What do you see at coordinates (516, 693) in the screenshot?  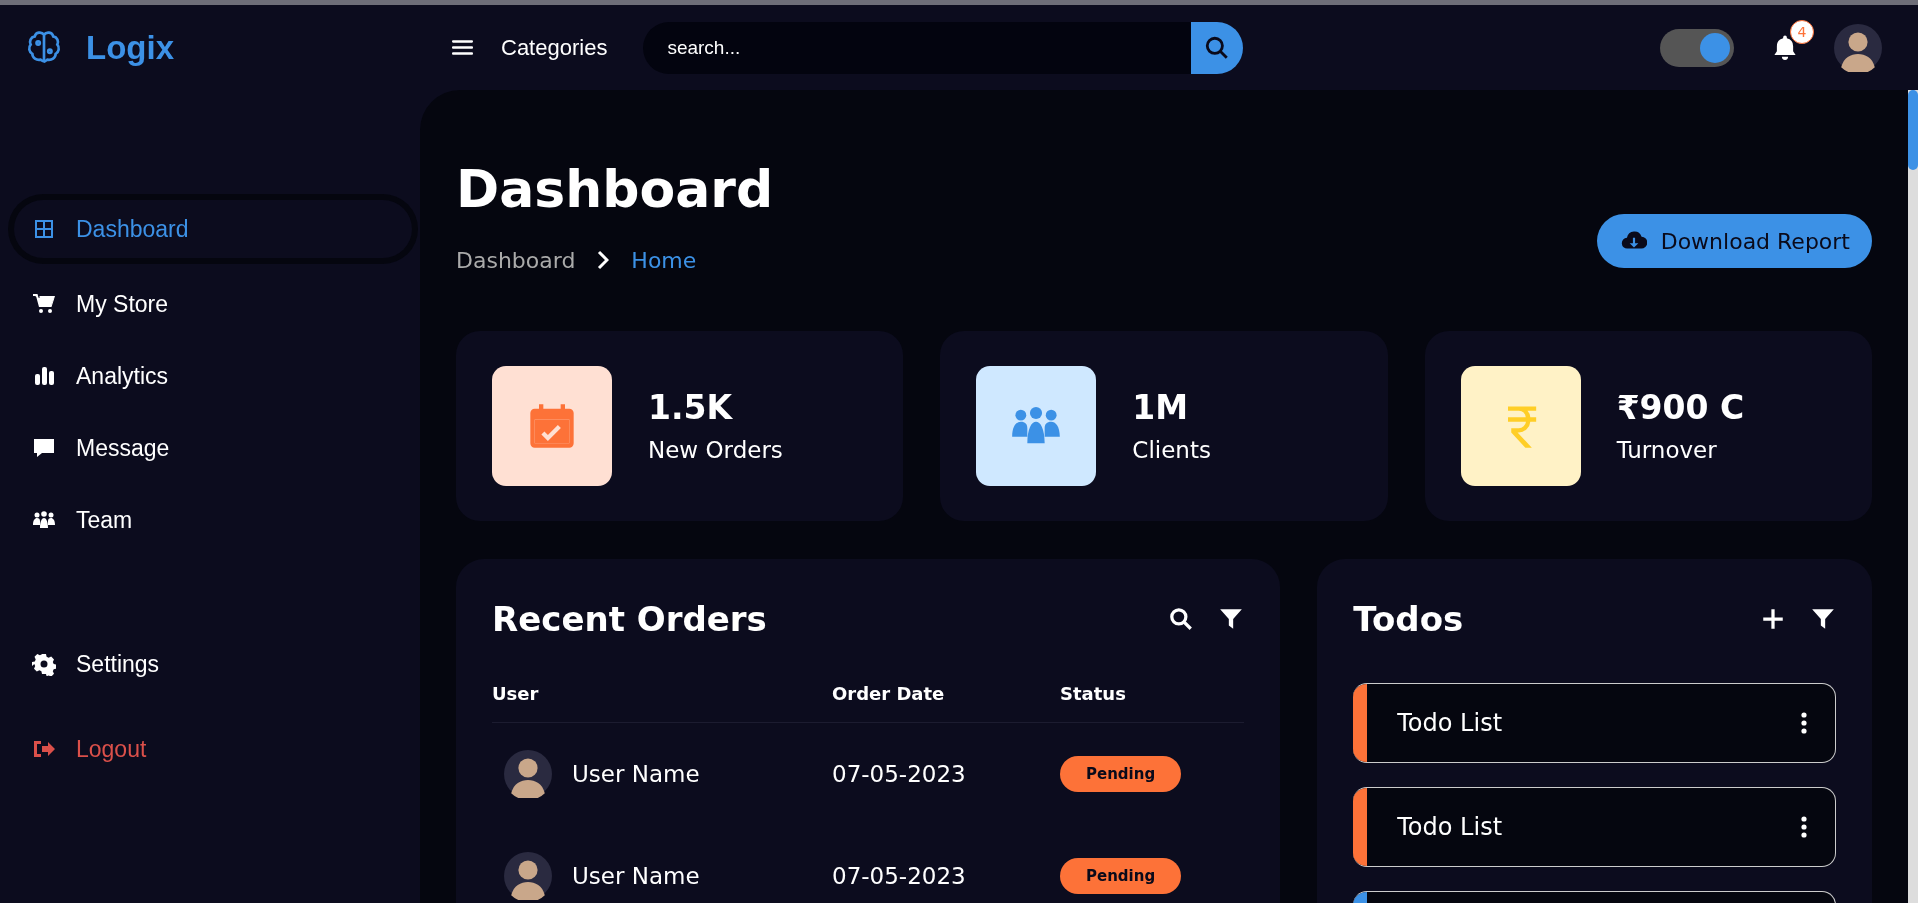 I see `column-header: User` at bounding box center [516, 693].